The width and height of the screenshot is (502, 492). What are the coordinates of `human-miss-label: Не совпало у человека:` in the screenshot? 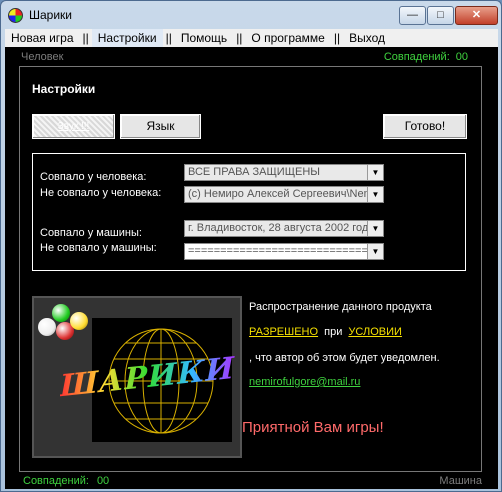 It's located at (101, 193).